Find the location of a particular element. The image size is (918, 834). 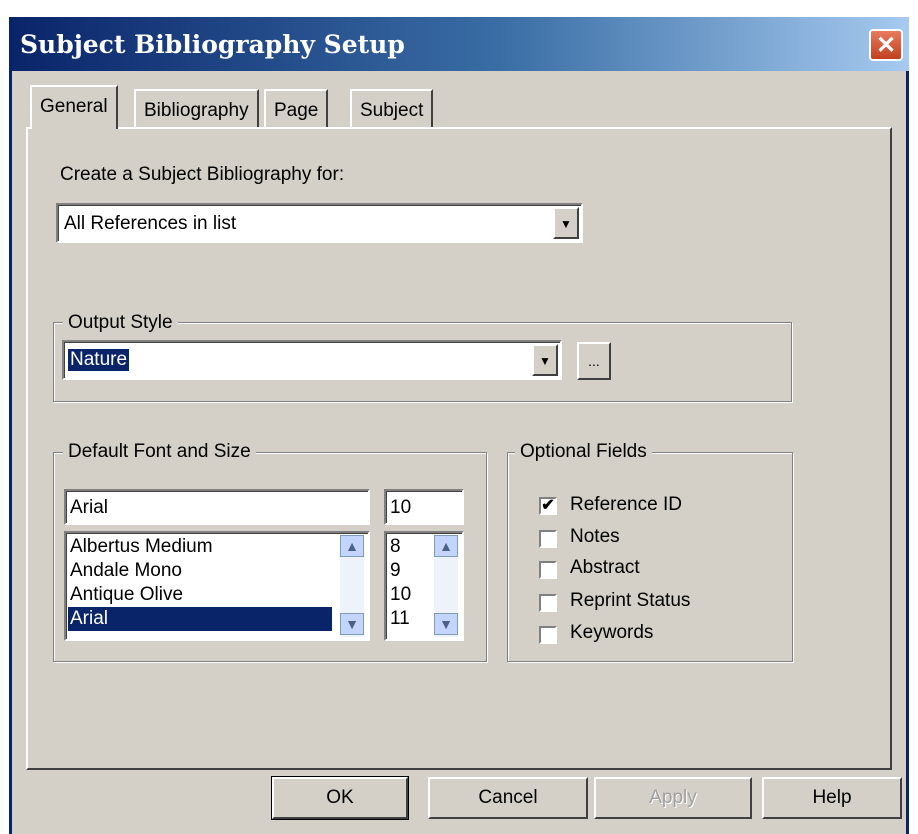

tab-subject: Subject is located at coordinates (392, 109).